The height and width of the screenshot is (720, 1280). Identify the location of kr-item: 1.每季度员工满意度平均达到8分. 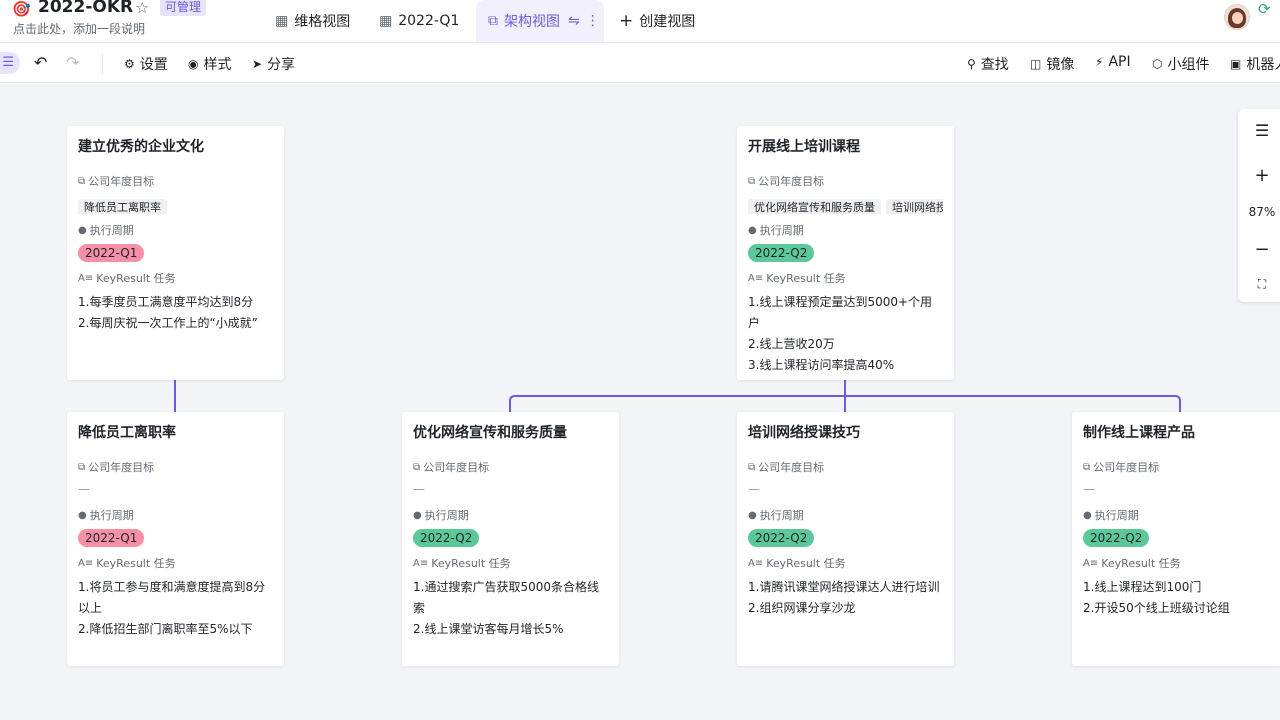
(166, 302).